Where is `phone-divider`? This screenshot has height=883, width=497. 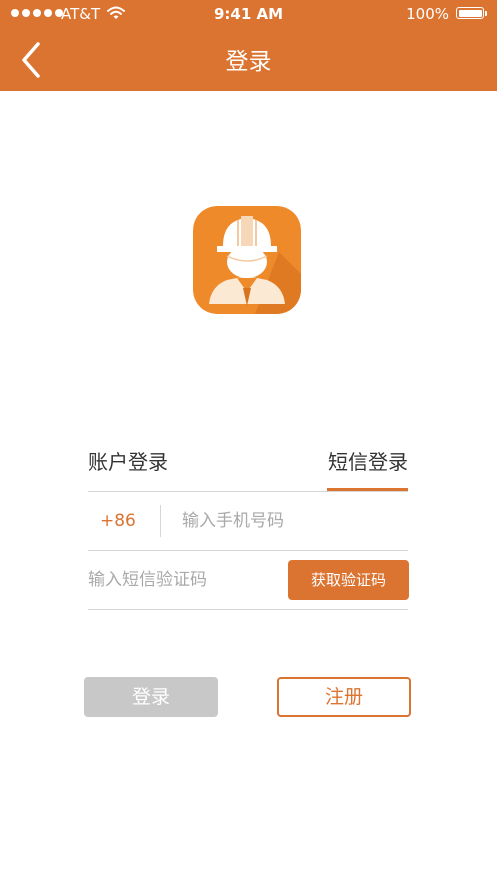 phone-divider is located at coordinates (160, 521).